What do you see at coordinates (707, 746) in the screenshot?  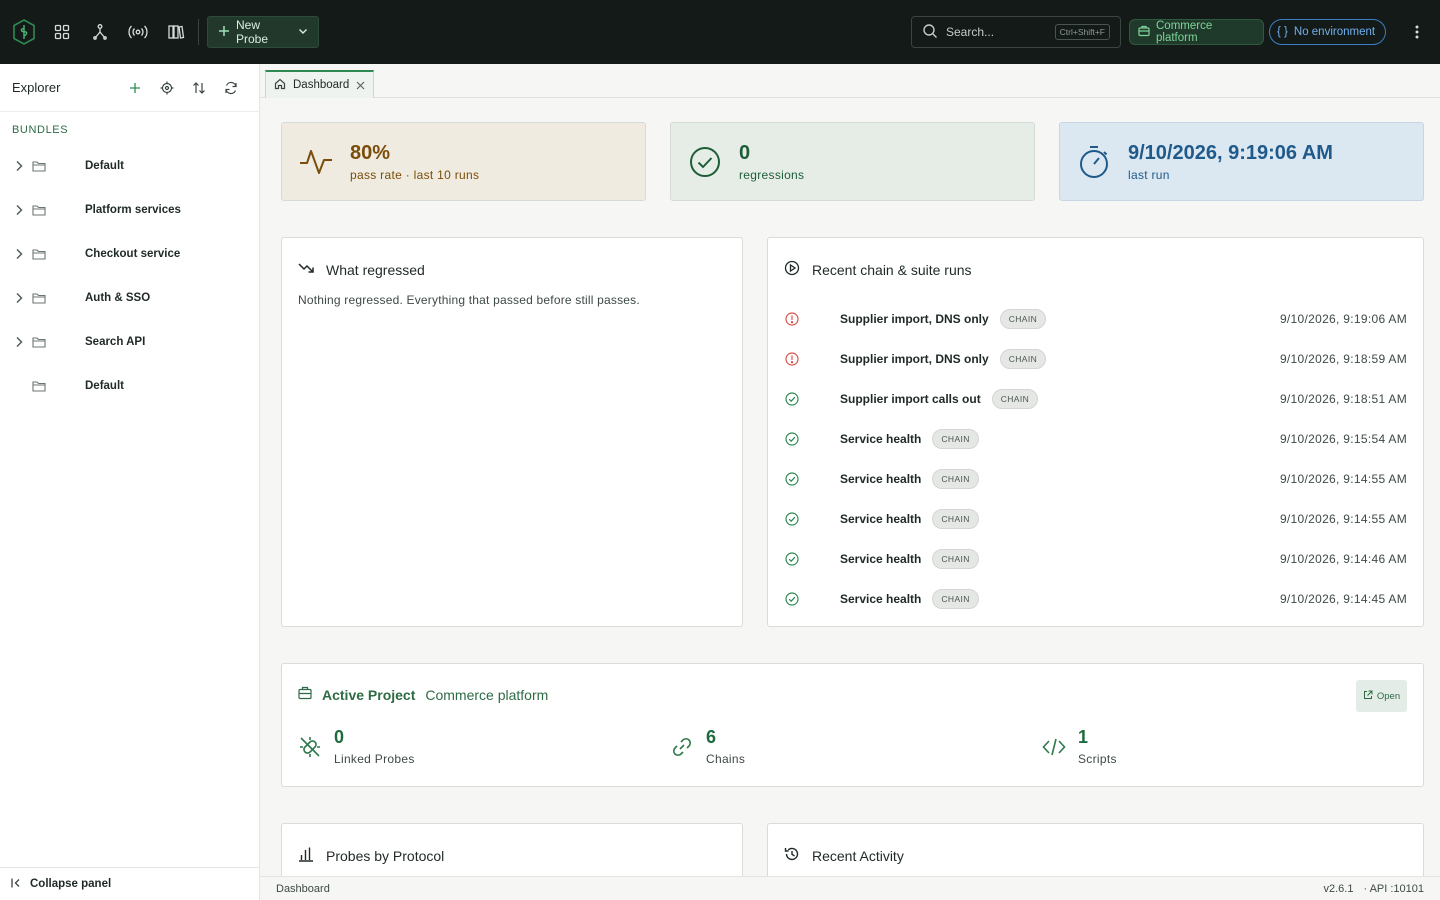 I see `metric-chains: 6 Chains` at bounding box center [707, 746].